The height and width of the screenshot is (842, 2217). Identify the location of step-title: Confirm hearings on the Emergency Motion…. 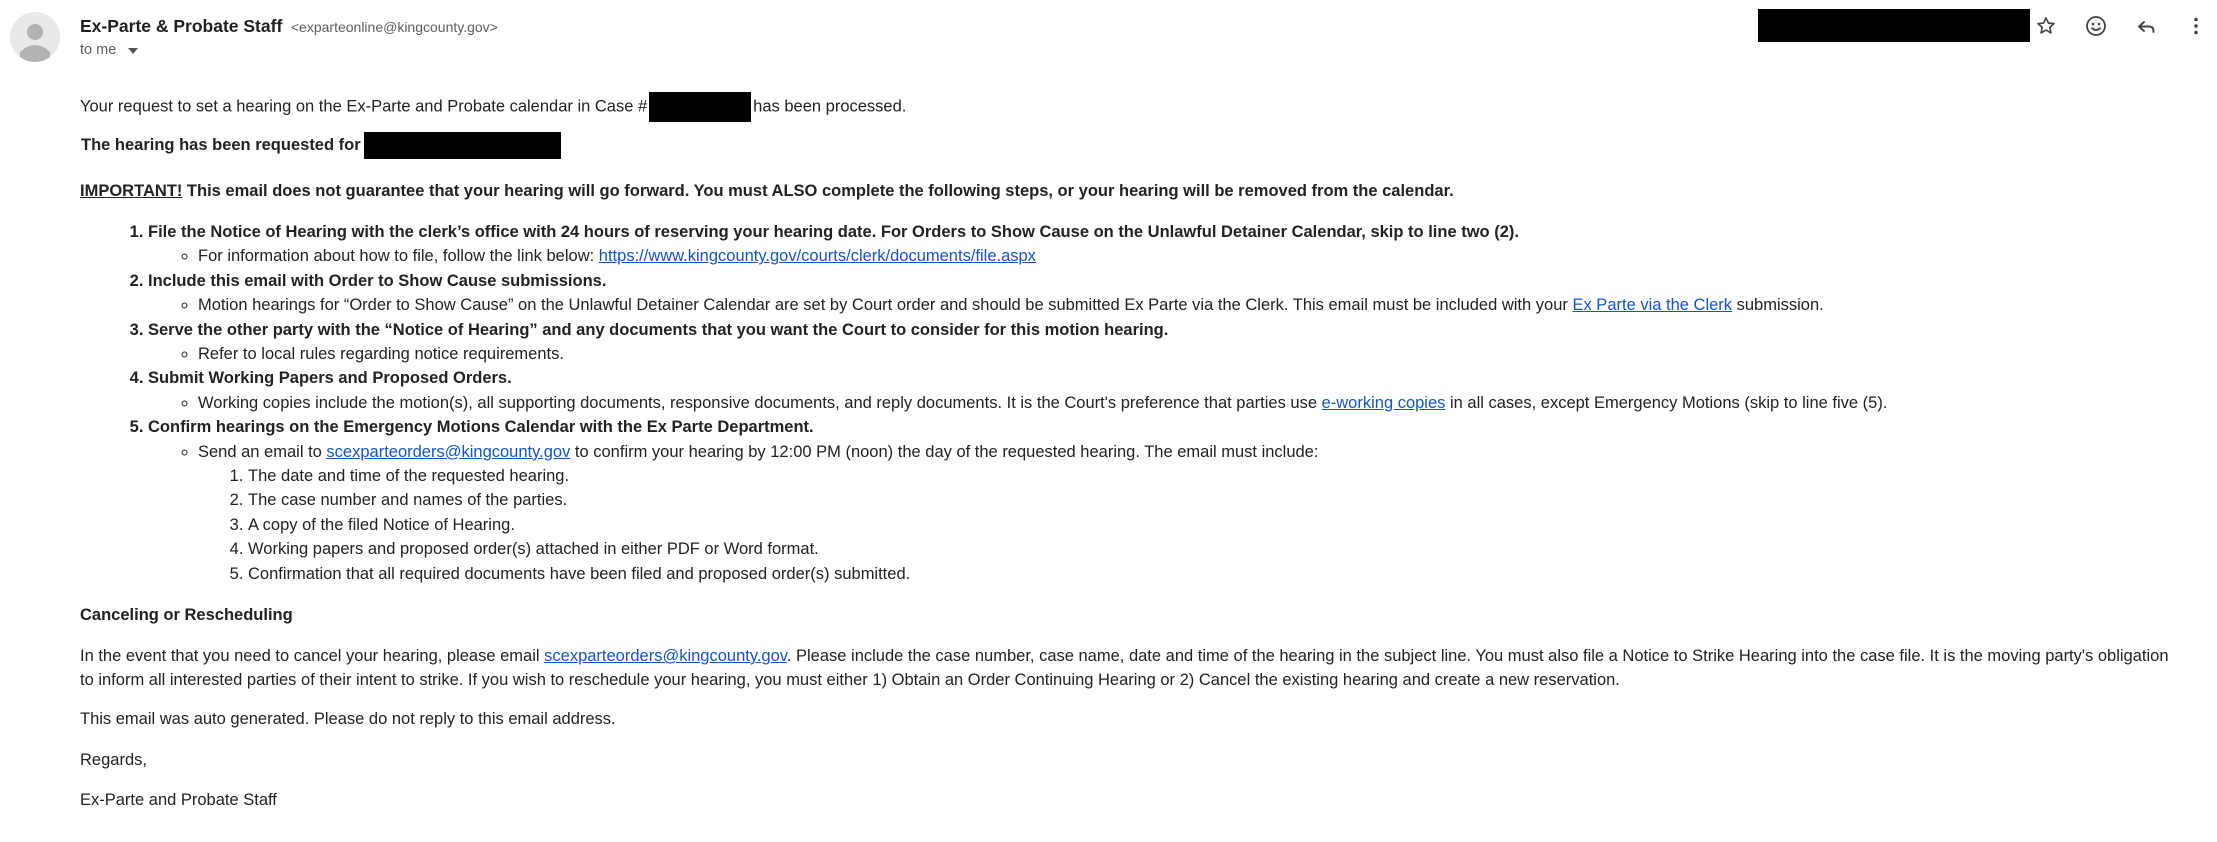
(481, 427).